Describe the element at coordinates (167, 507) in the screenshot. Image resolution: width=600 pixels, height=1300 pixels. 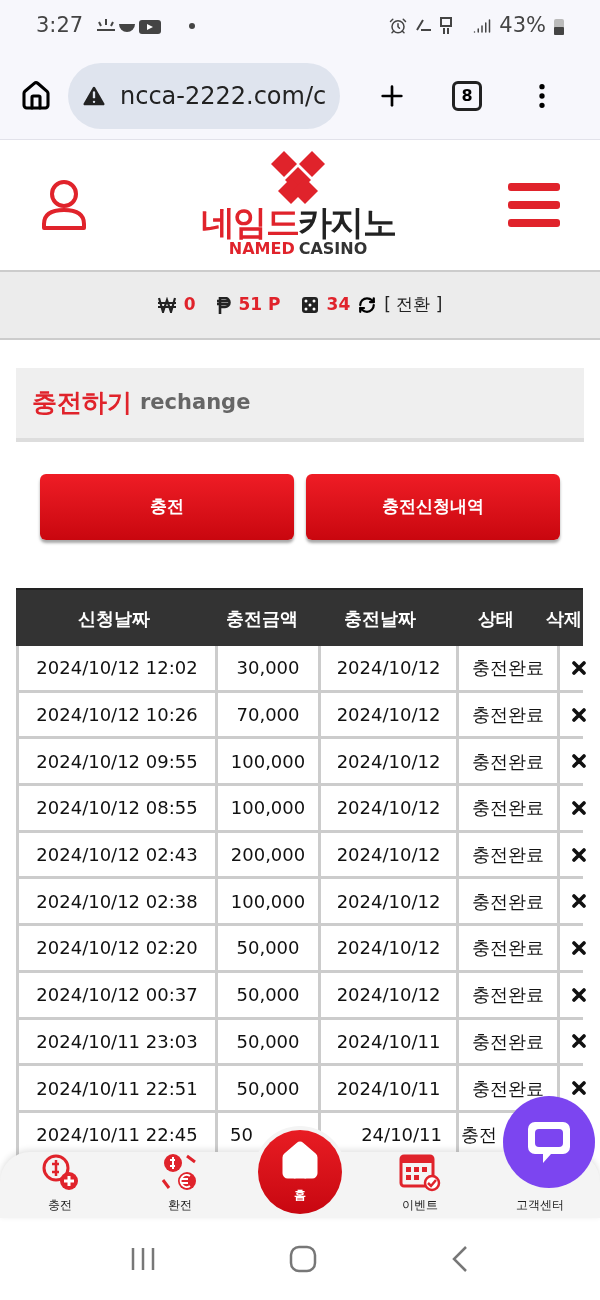
I see `action-button: 충전` at that location.